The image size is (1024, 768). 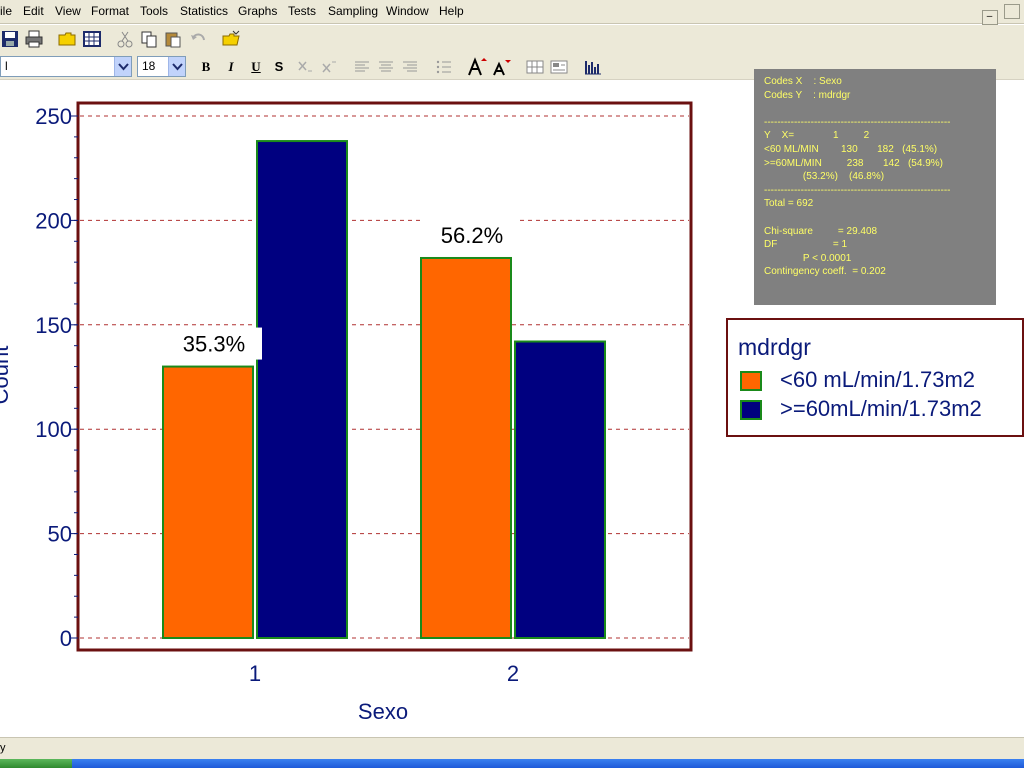 I want to click on align-left-icon, so click(x=362, y=67).